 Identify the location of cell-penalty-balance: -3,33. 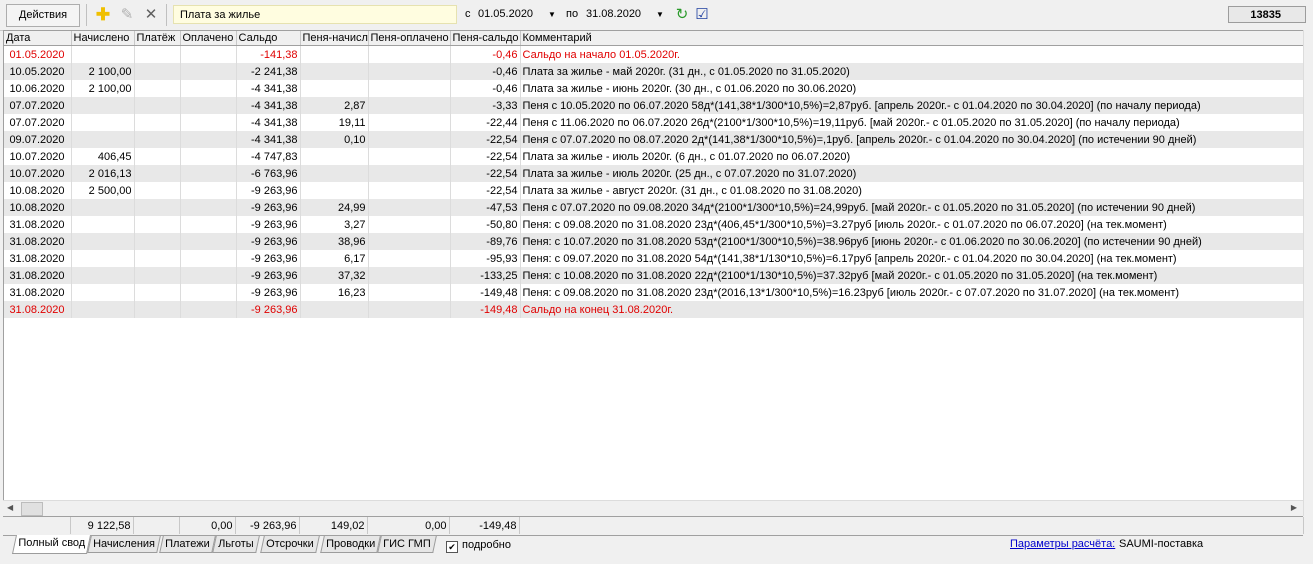
(485, 105).